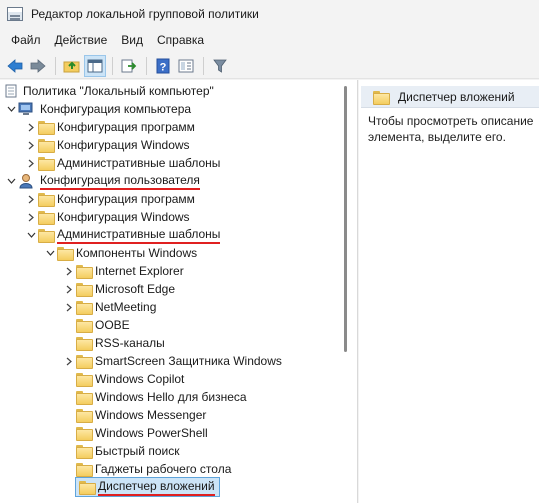 This screenshot has height=503, width=539. What do you see at coordinates (163, 469) in the screenshot?
I see `tree-label: Гаджеты рабочего стола` at bounding box center [163, 469].